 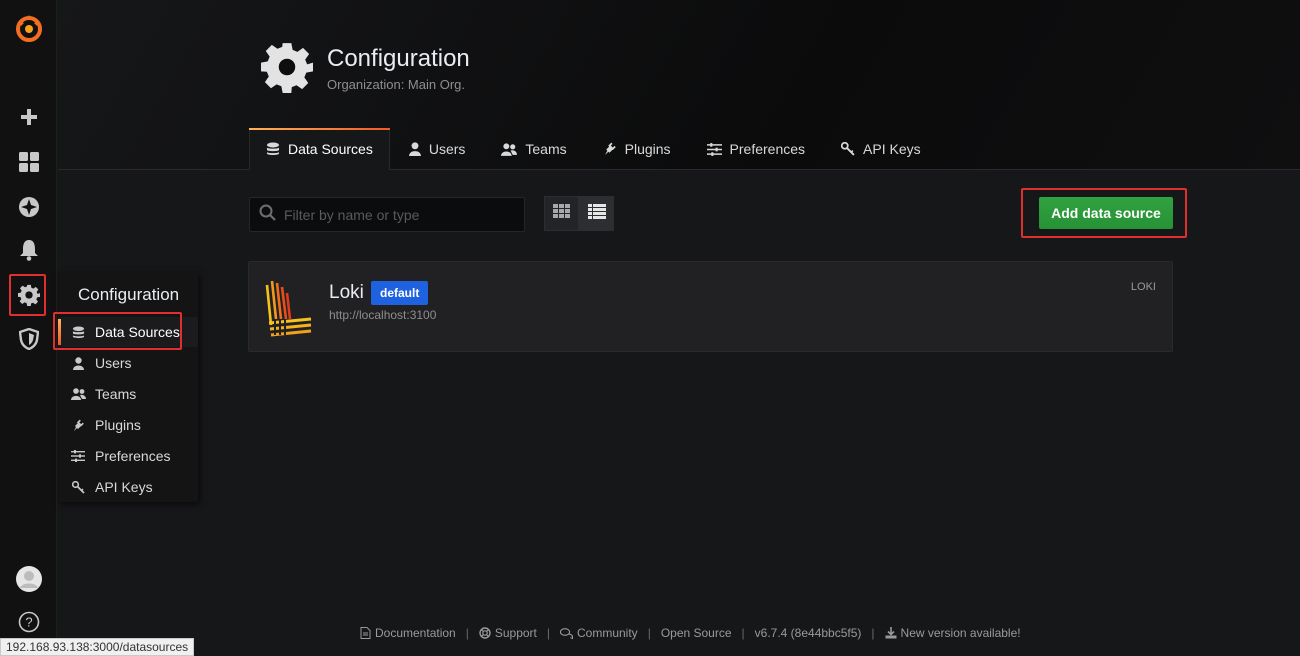 I want to click on grafana-logo, so click(x=28, y=28).